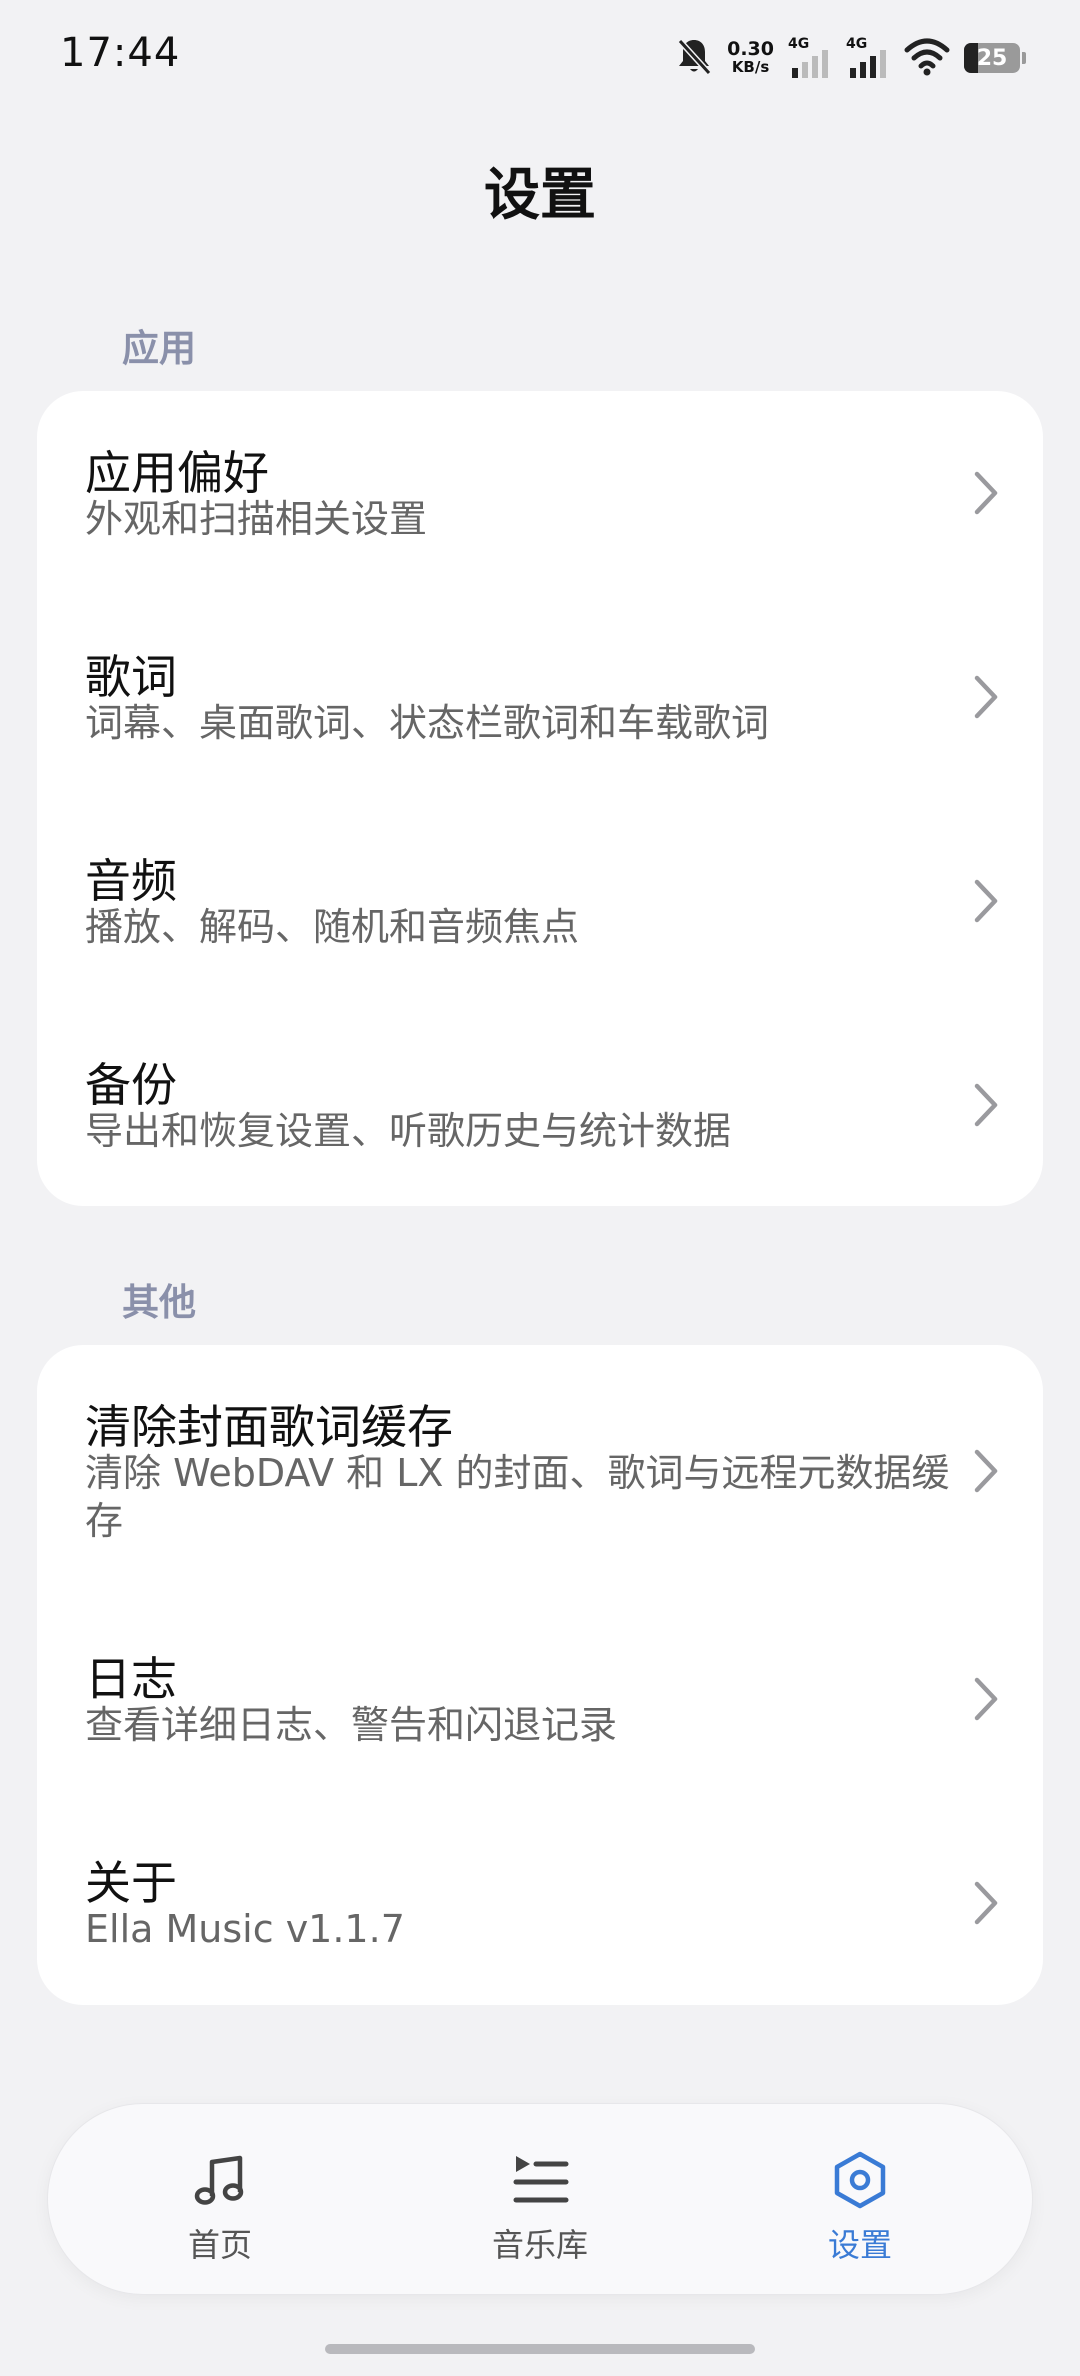 This screenshot has height=2376, width=1080. I want to click on bottom-navigation: 首页 音乐库 设置, so click(540, 2199).